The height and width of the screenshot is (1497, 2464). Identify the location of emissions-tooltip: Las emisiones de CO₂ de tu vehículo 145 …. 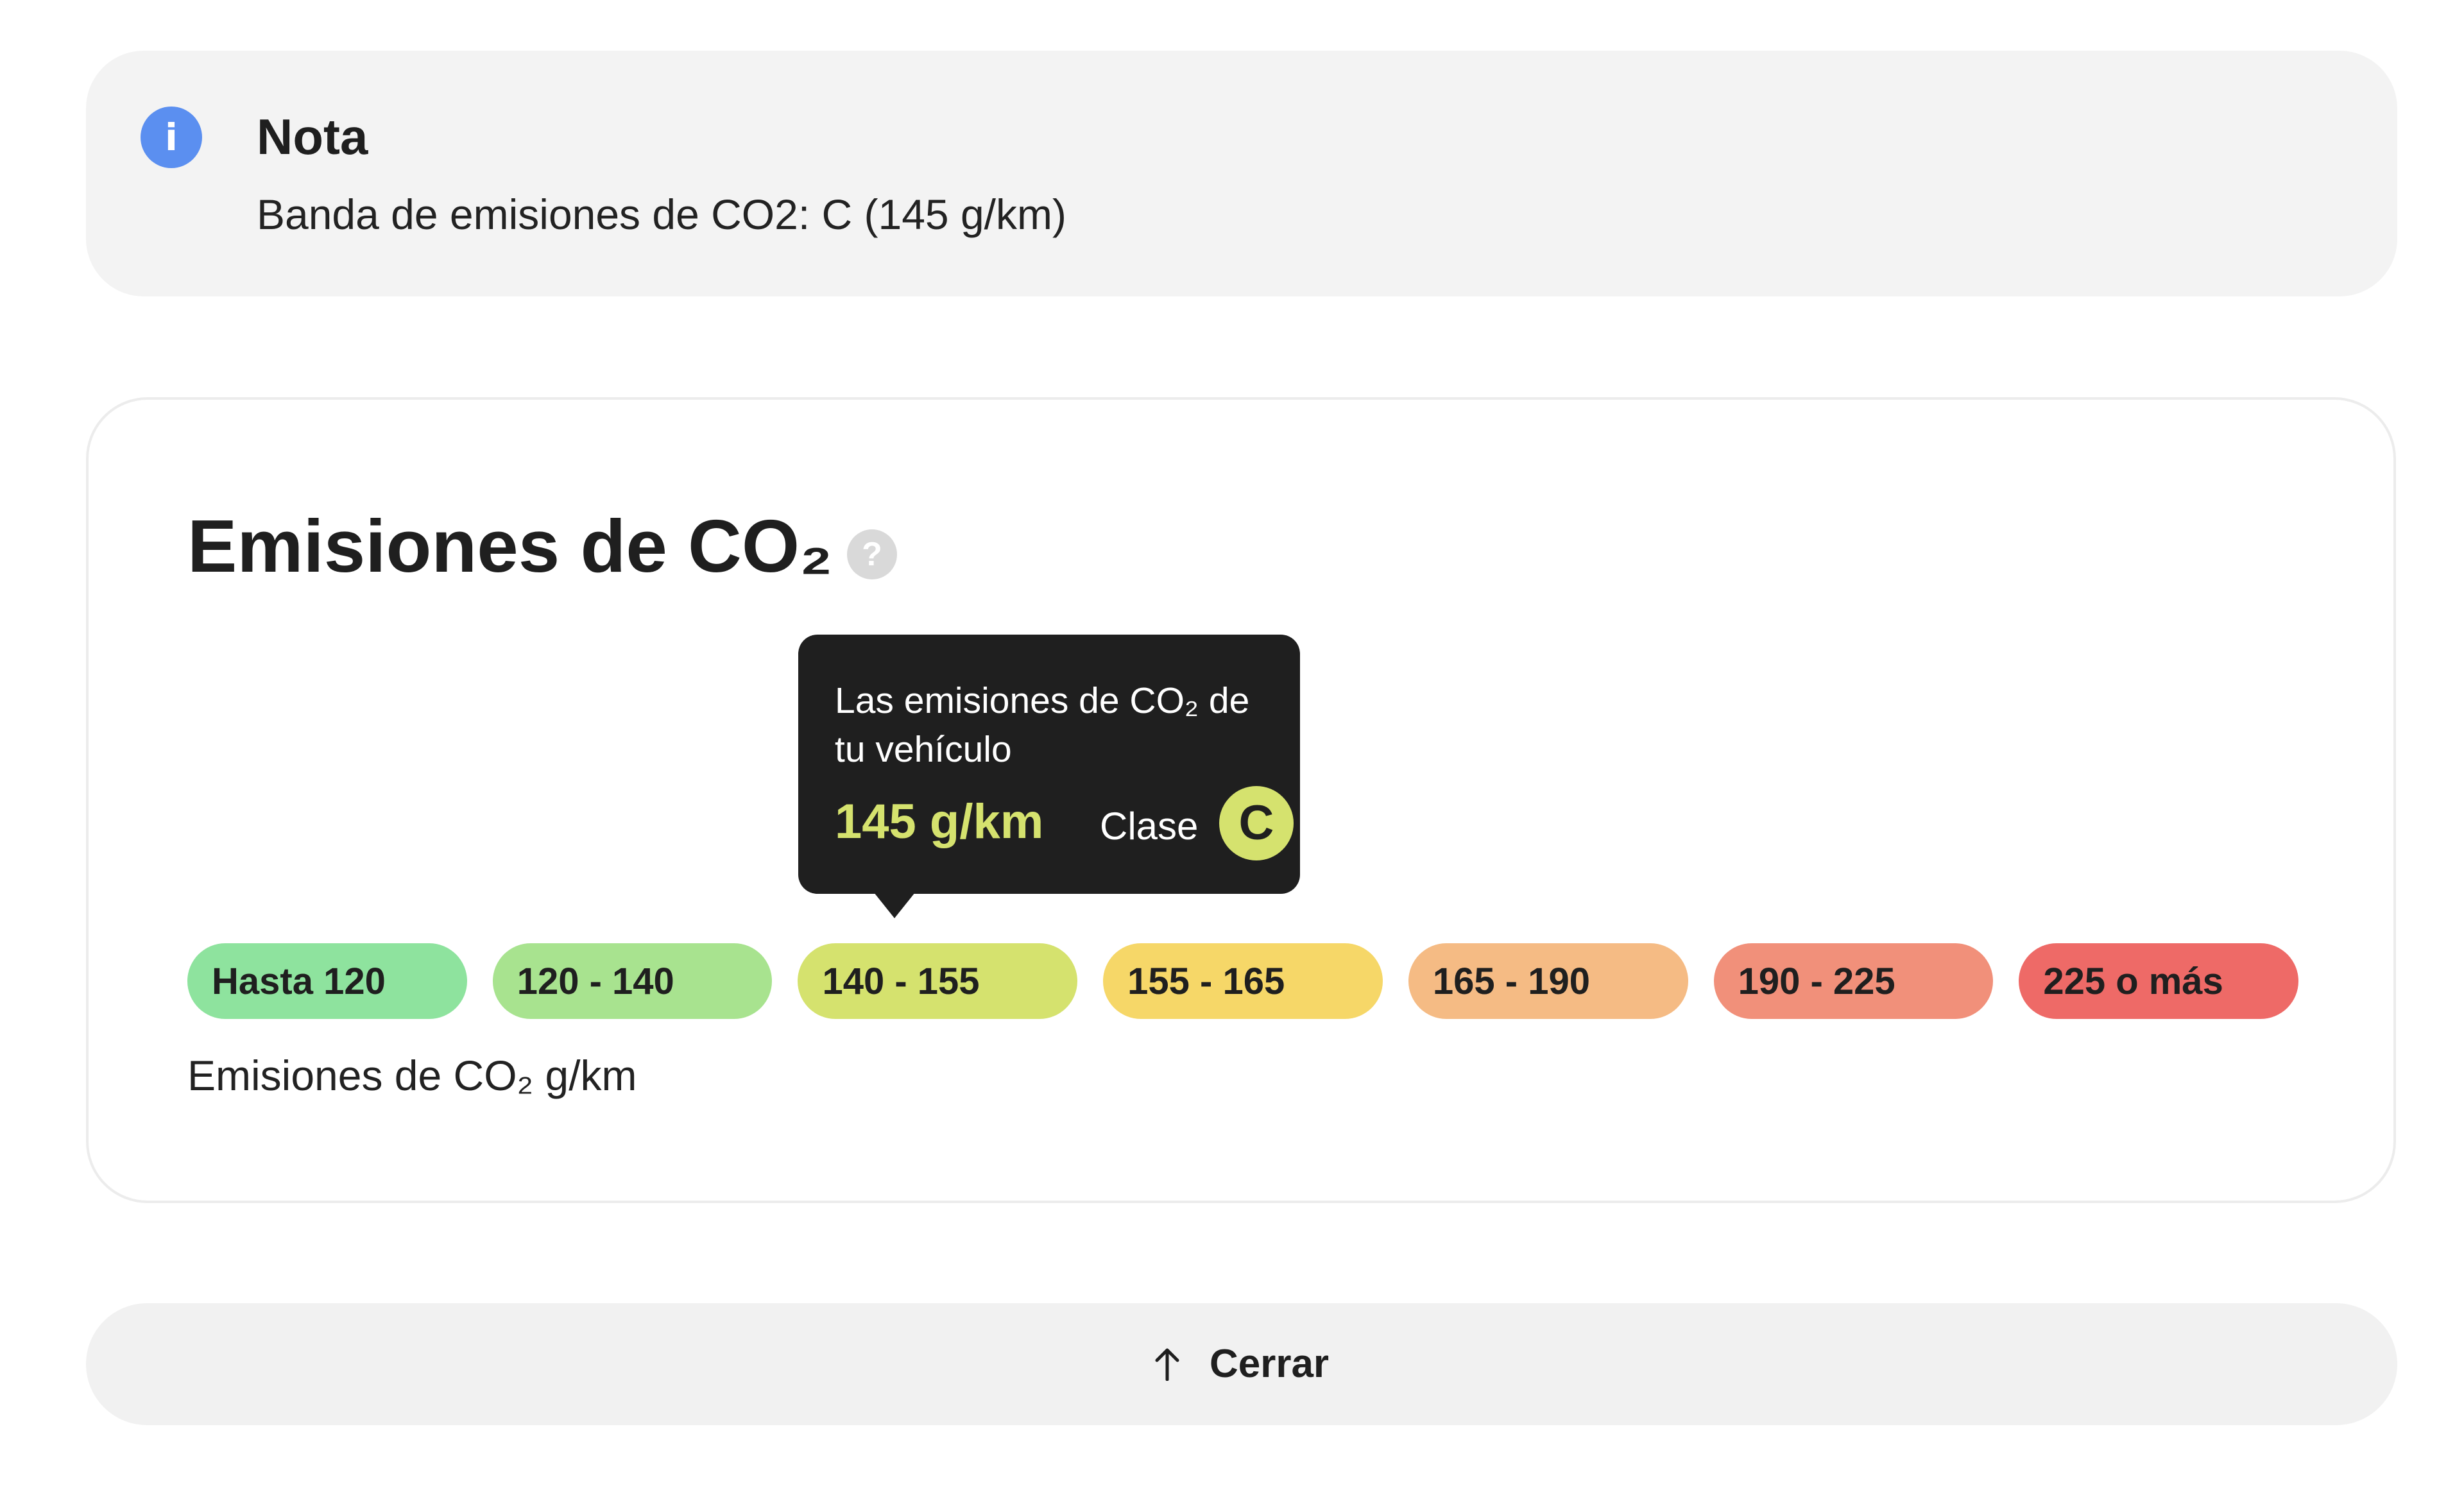
(1049, 776).